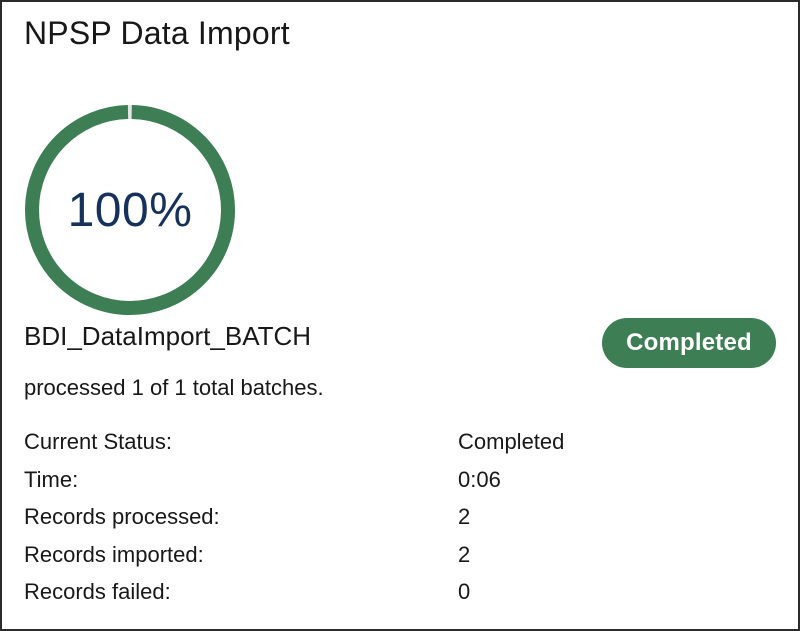 This screenshot has height=631, width=800. What do you see at coordinates (464, 591) in the screenshot?
I see `detail-value: 0` at bounding box center [464, 591].